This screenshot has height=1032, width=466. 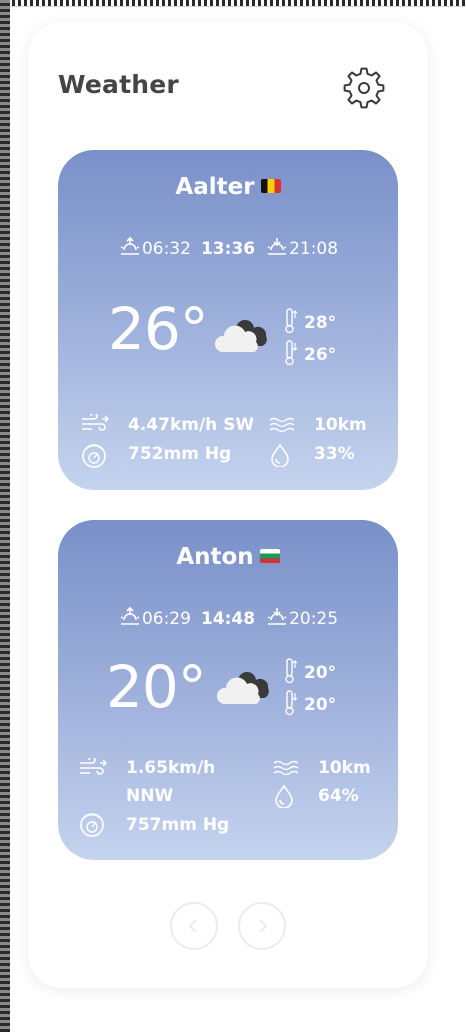 I want to click on wind-speed: 1.65km/h, so click(x=171, y=768).